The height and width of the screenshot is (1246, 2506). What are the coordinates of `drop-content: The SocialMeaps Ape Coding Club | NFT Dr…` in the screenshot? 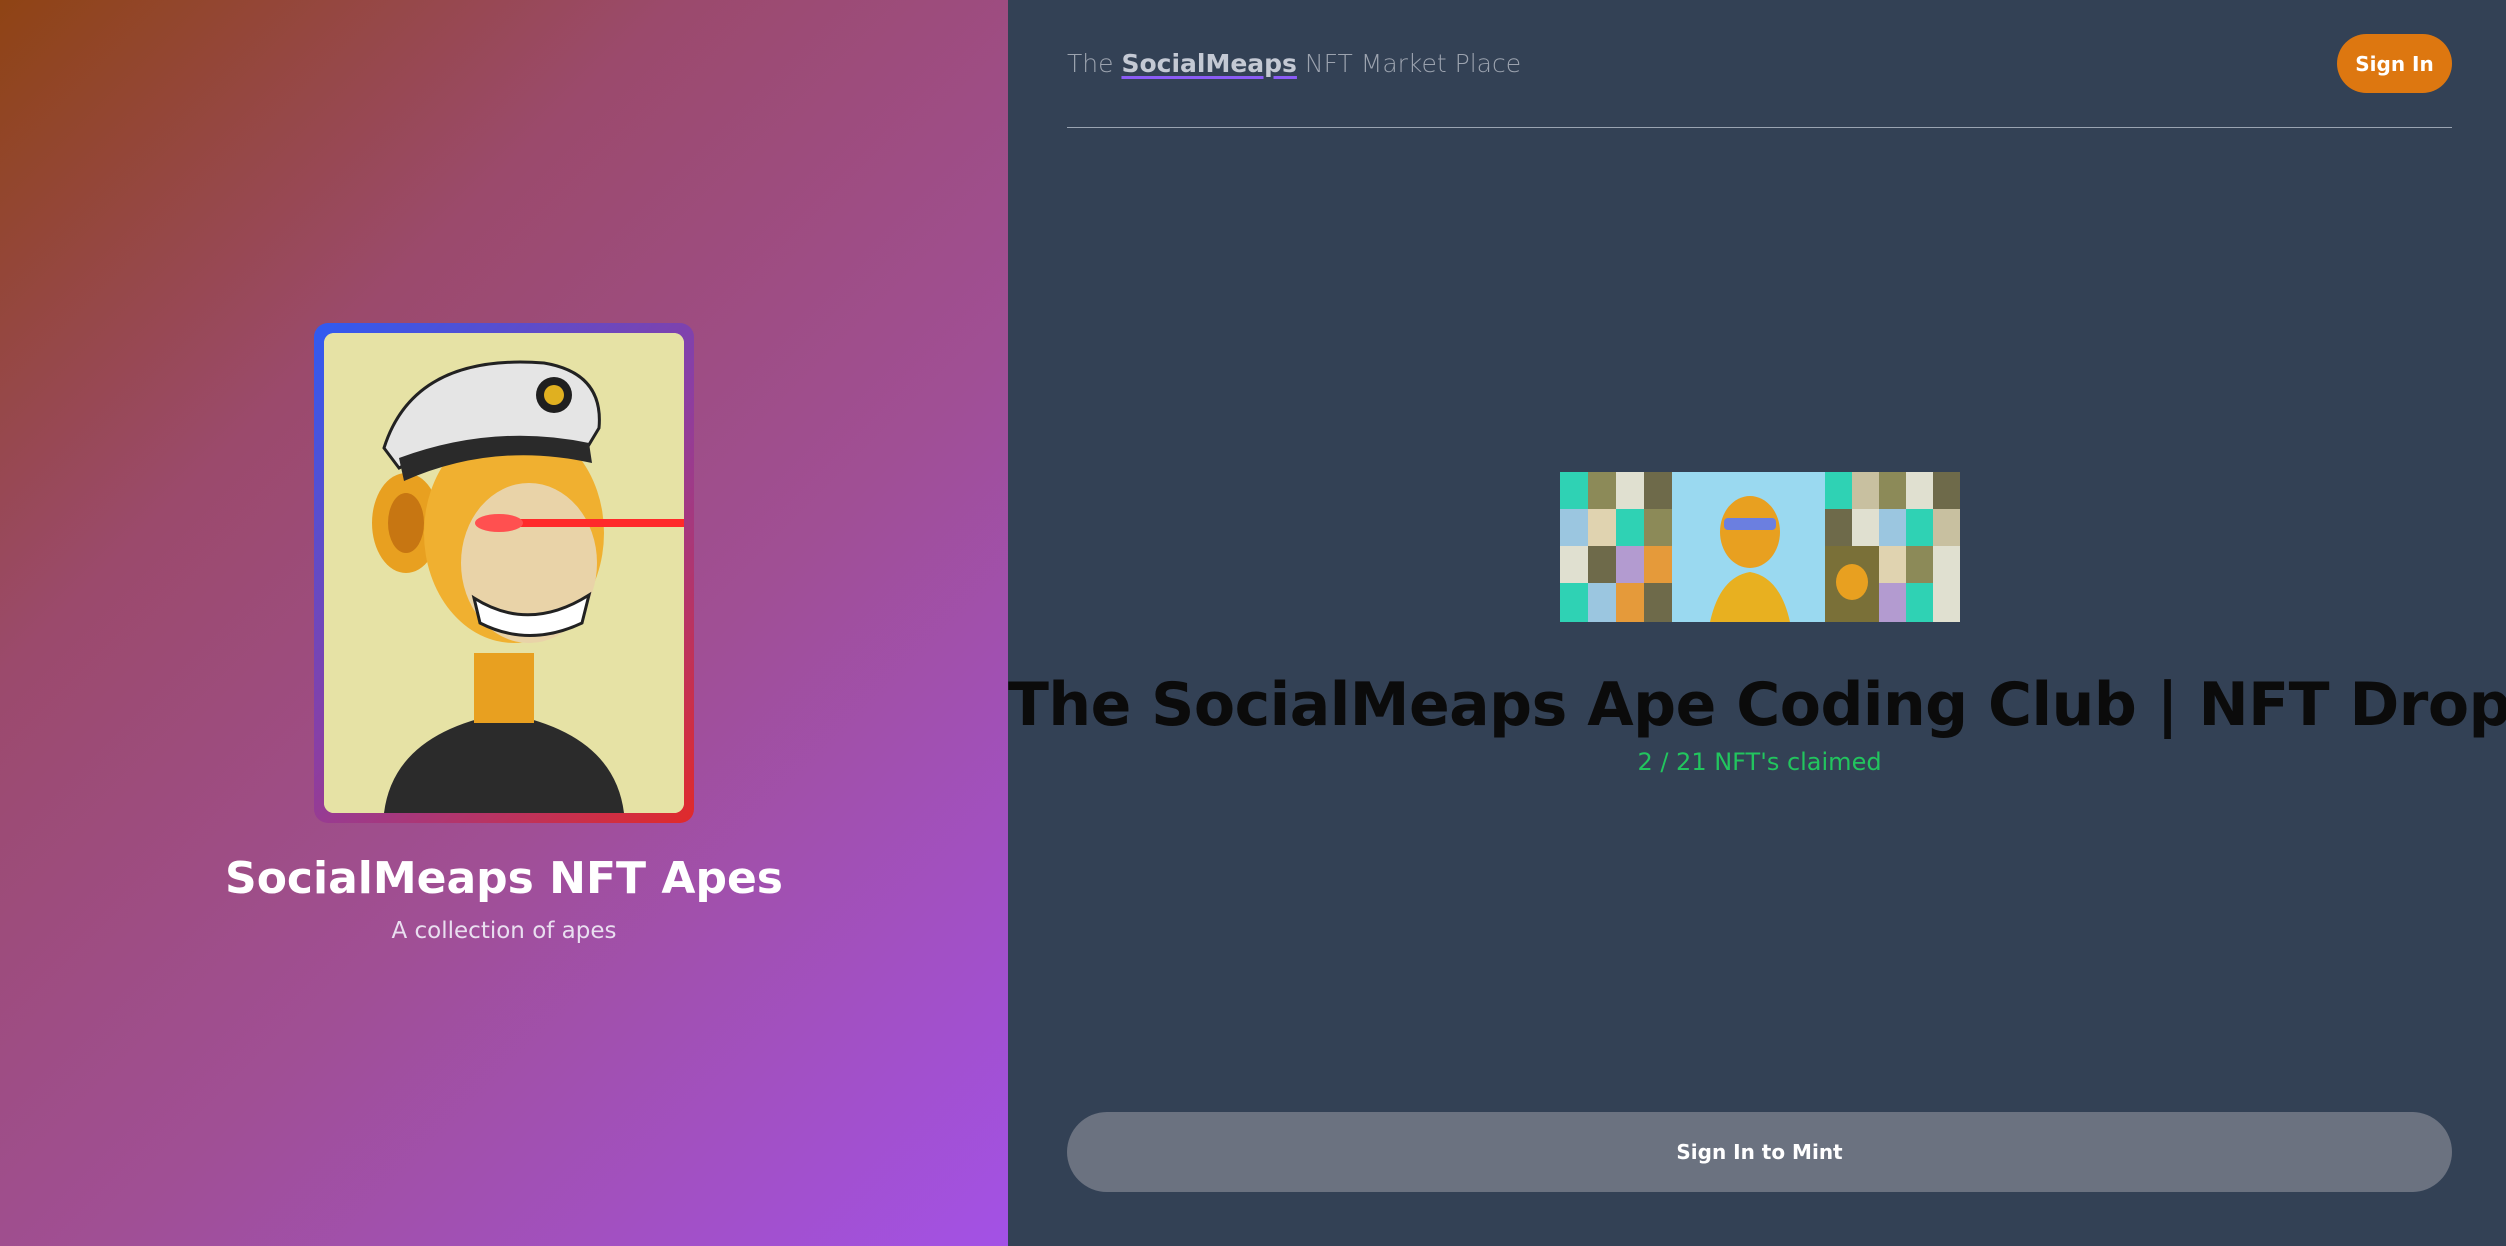 It's located at (1757, 624).